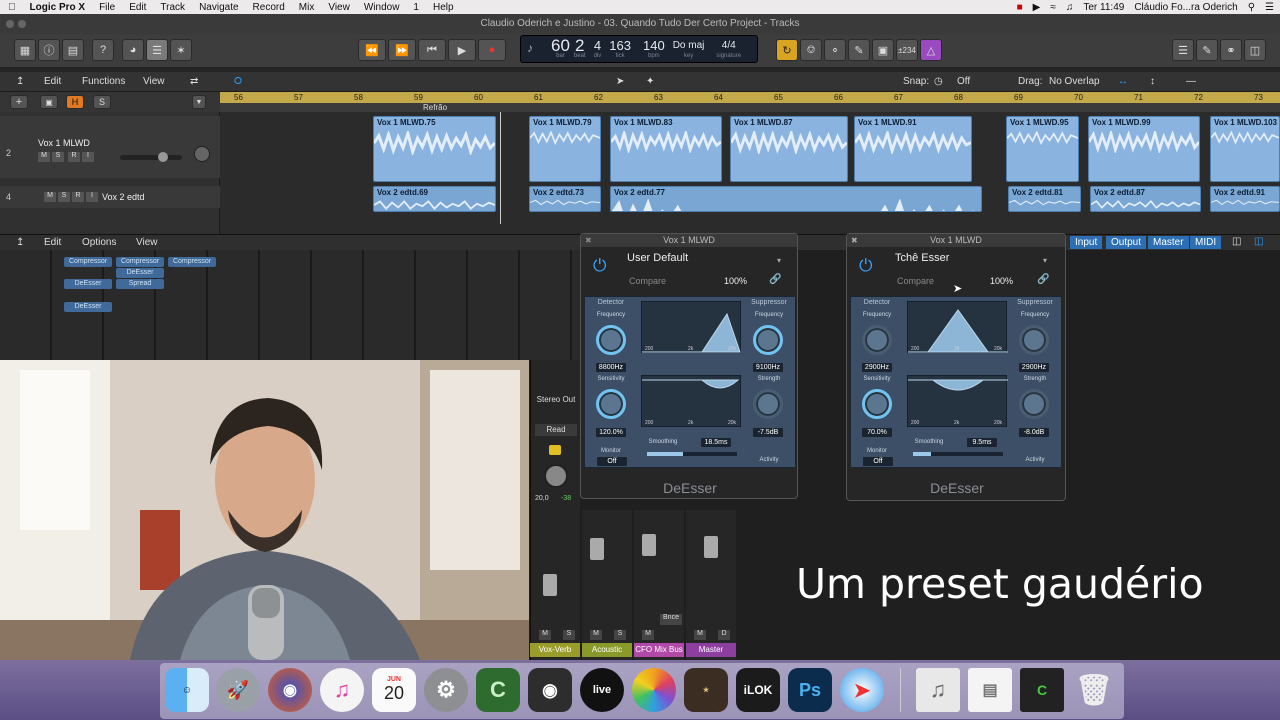  Describe the element at coordinates (724, 635) in the screenshot. I see `master-dim-button: D` at that location.